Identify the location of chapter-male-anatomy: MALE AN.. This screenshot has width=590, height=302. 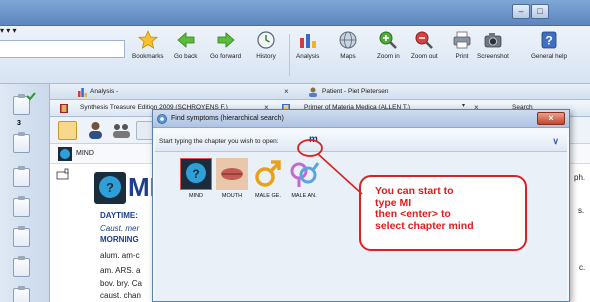
(304, 178).